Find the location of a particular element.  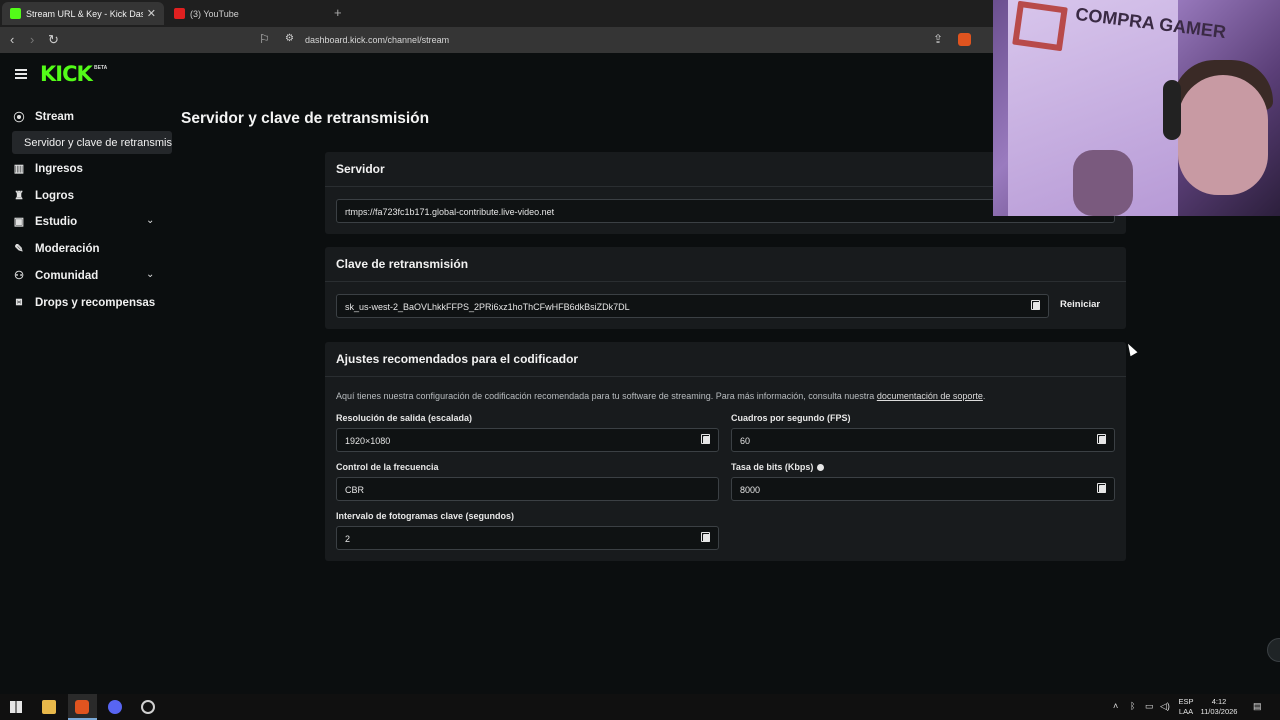

tab-youtube: (3) YouTube is located at coordinates (246, 13).